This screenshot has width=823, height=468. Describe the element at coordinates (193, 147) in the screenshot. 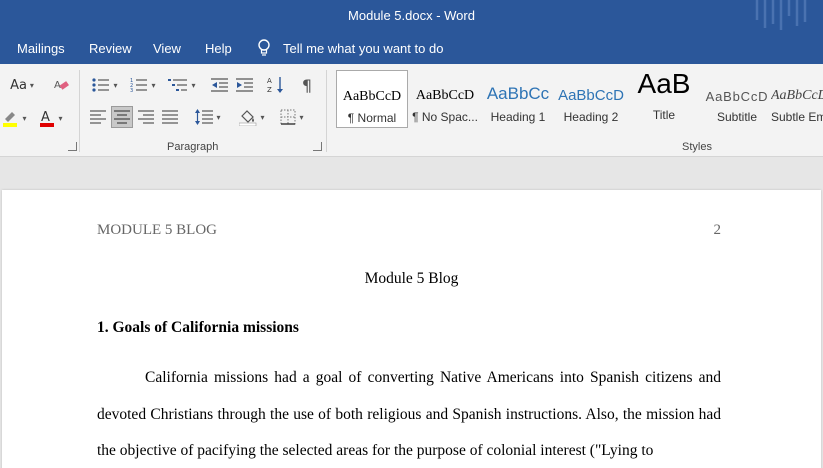

I see `paragraph-group-label: Paragraph` at that location.